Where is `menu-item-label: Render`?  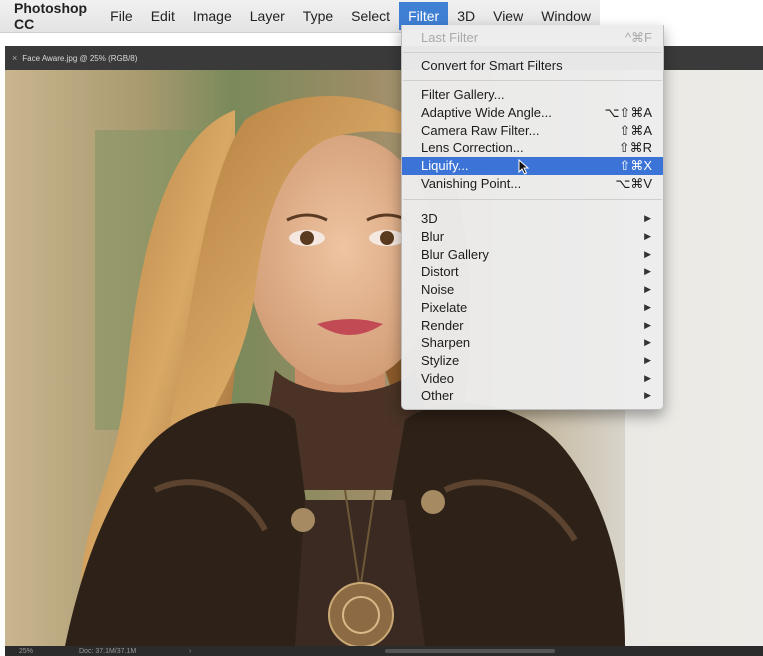
menu-item-label: Render is located at coordinates (442, 325).